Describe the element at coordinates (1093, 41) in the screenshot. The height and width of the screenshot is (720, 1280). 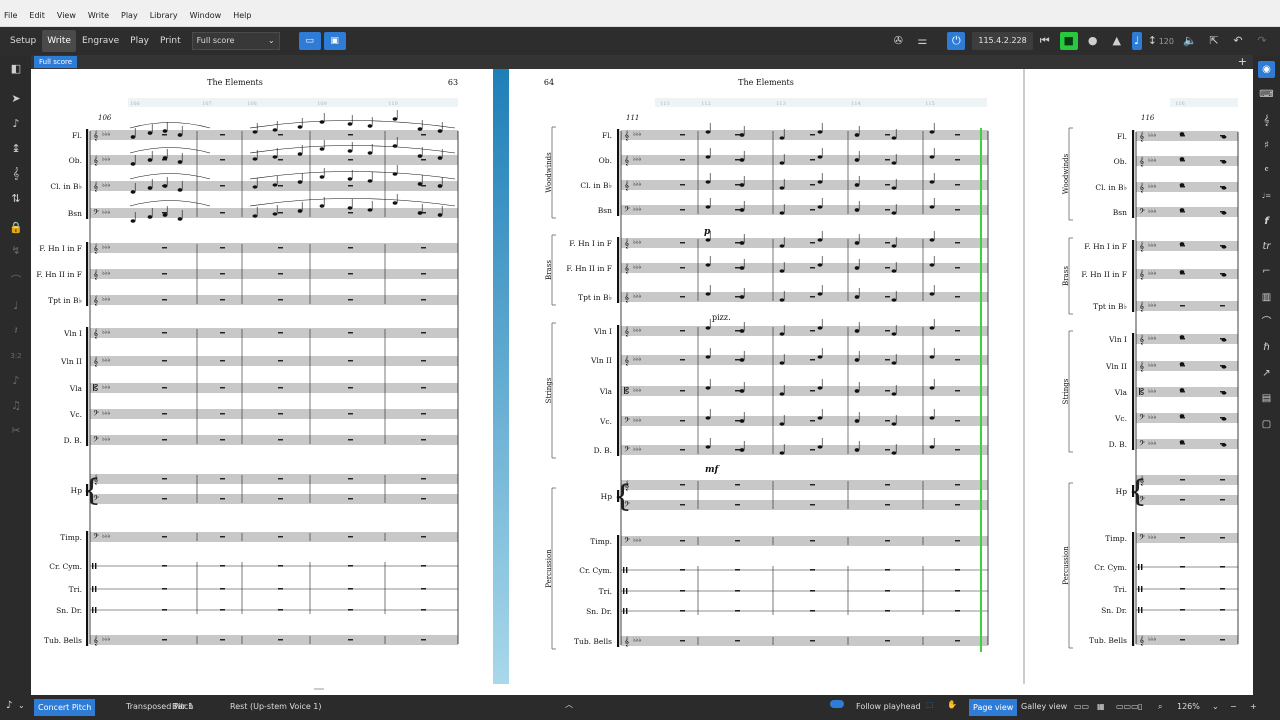
I see `record-icon: ●` at that location.